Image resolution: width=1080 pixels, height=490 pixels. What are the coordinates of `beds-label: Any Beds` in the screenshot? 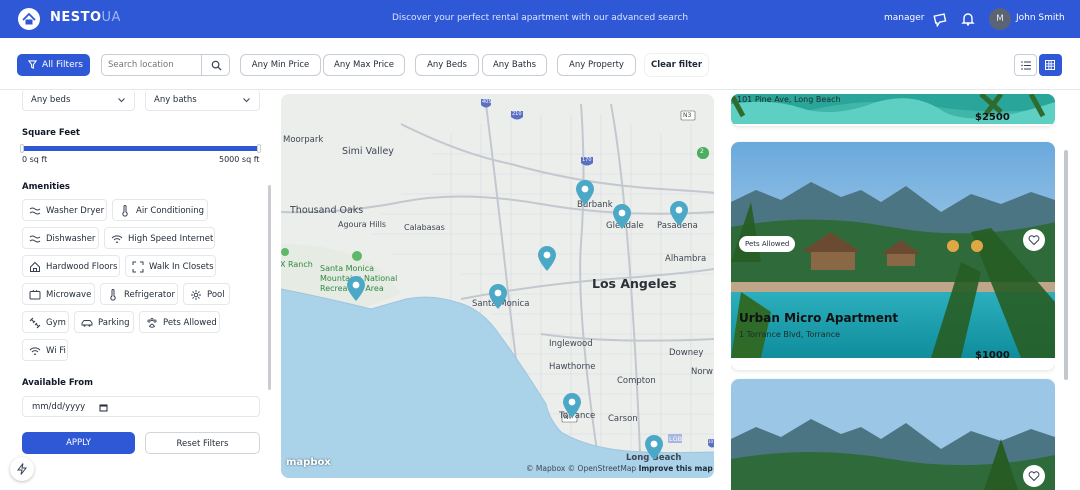 It's located at (447, 65).